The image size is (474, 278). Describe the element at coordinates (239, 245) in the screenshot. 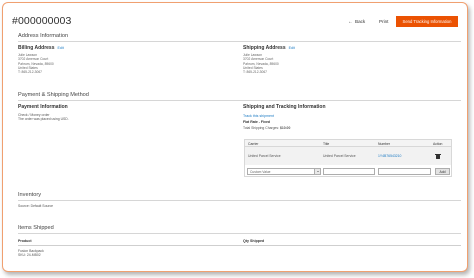

I see `items-table-divider` at that location.